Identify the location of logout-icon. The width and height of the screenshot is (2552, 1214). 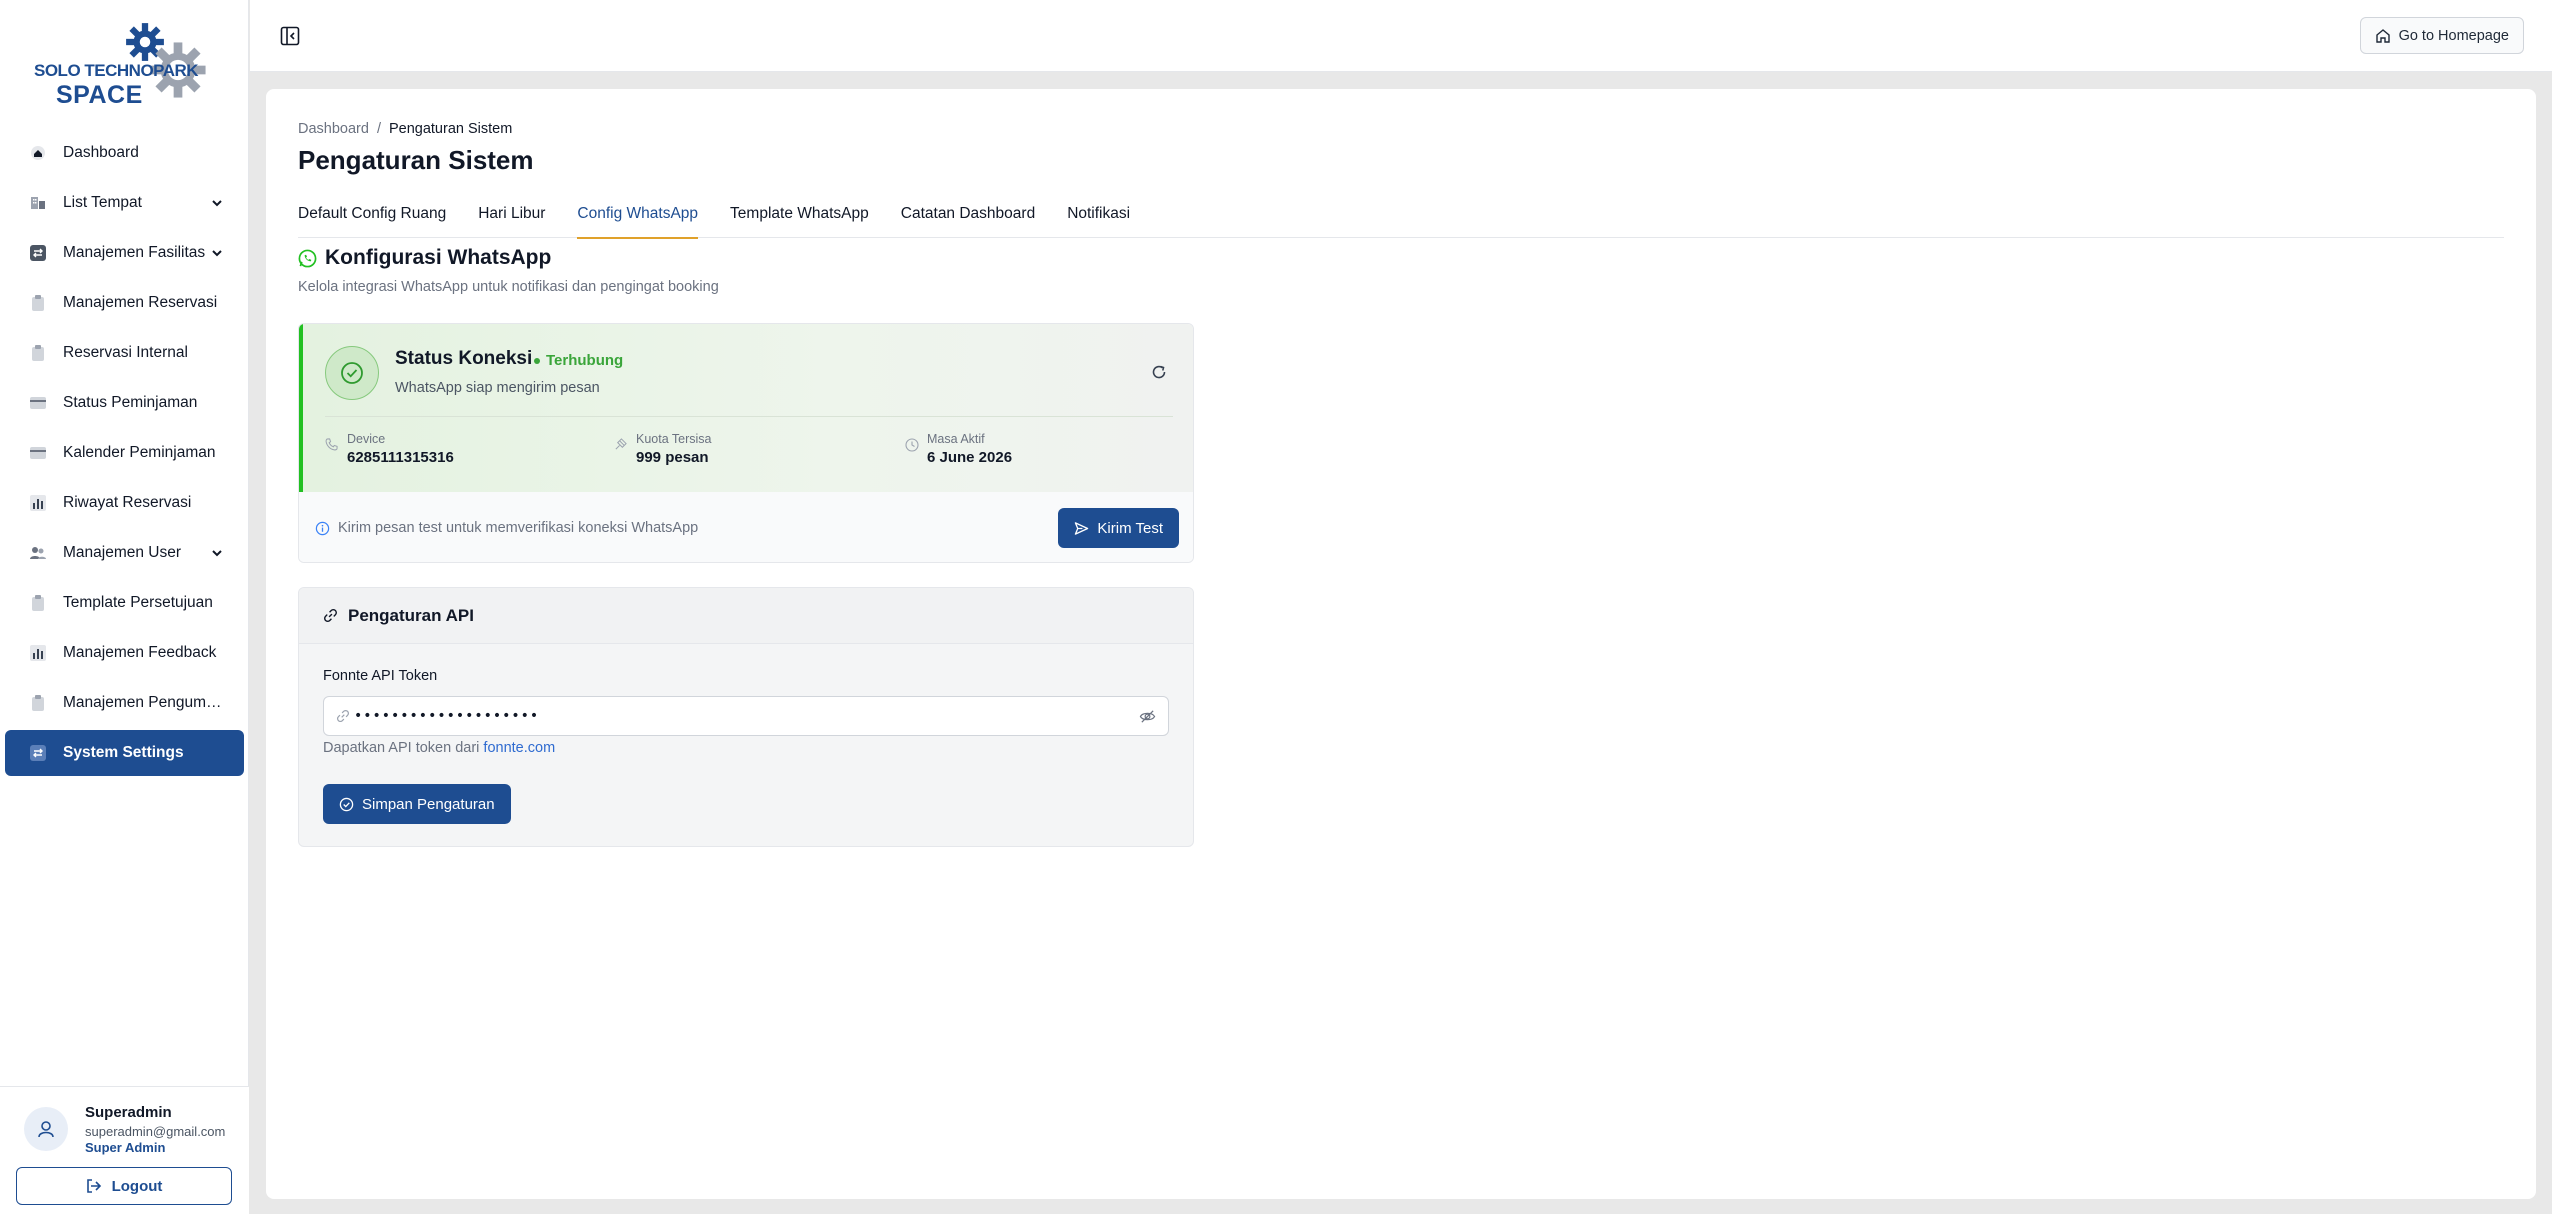
(93, 1186).